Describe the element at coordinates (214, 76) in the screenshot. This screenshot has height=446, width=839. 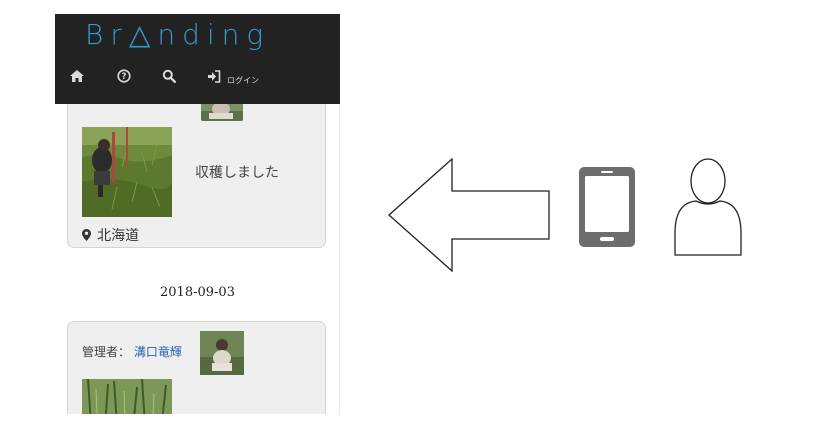
I see `login-icon` at that location.